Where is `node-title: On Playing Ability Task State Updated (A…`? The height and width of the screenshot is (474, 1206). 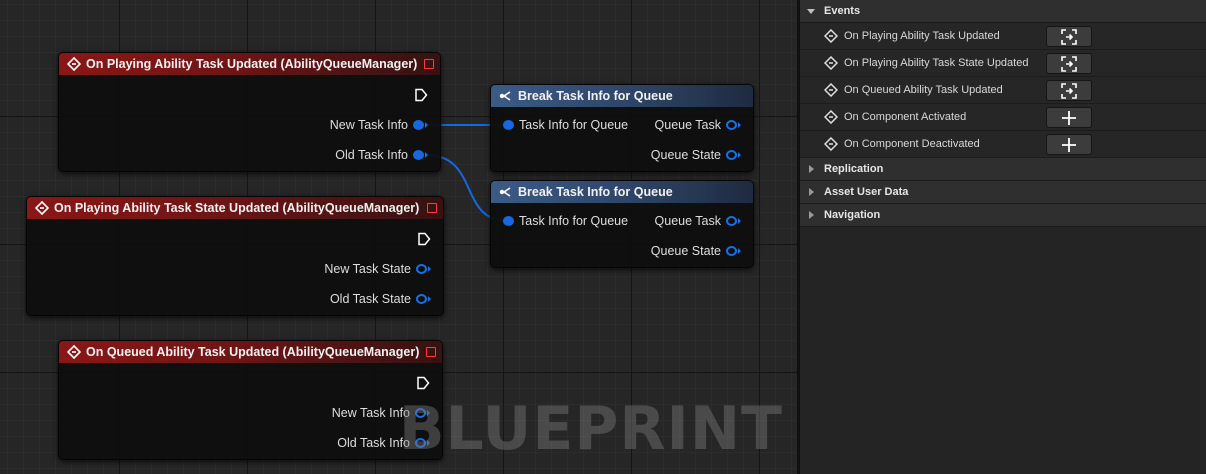 node-title: On Playing Ability Task State Updated (A… is located at coordinates (237, 208).